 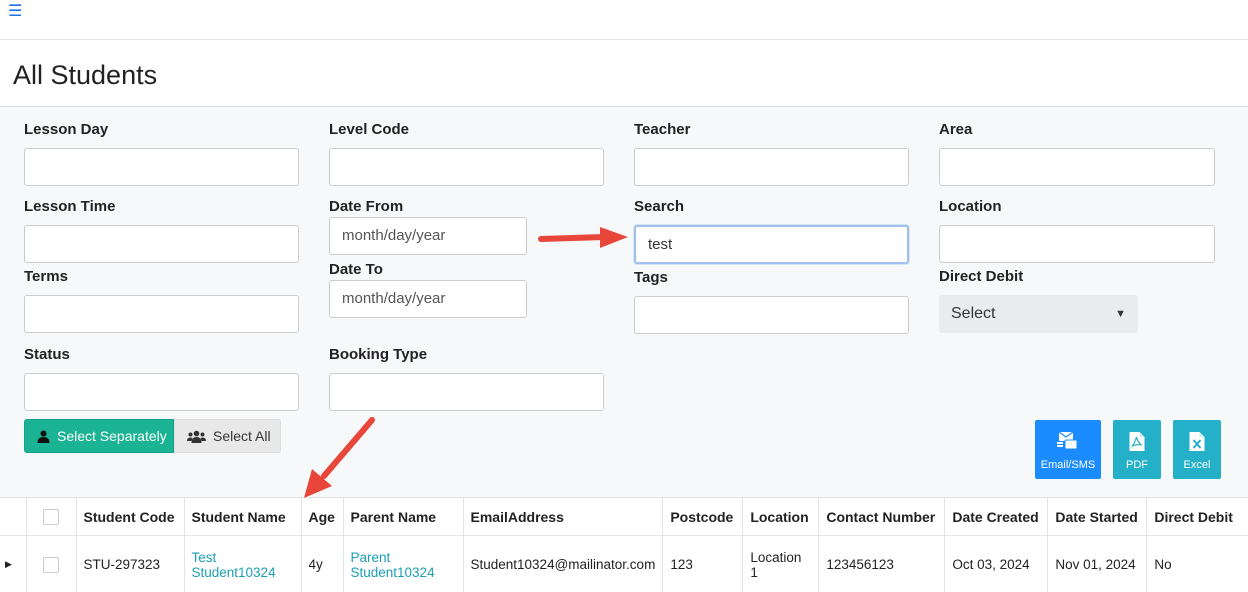 I want to click on select-all-label: Select All, so click(x=242, y=436).